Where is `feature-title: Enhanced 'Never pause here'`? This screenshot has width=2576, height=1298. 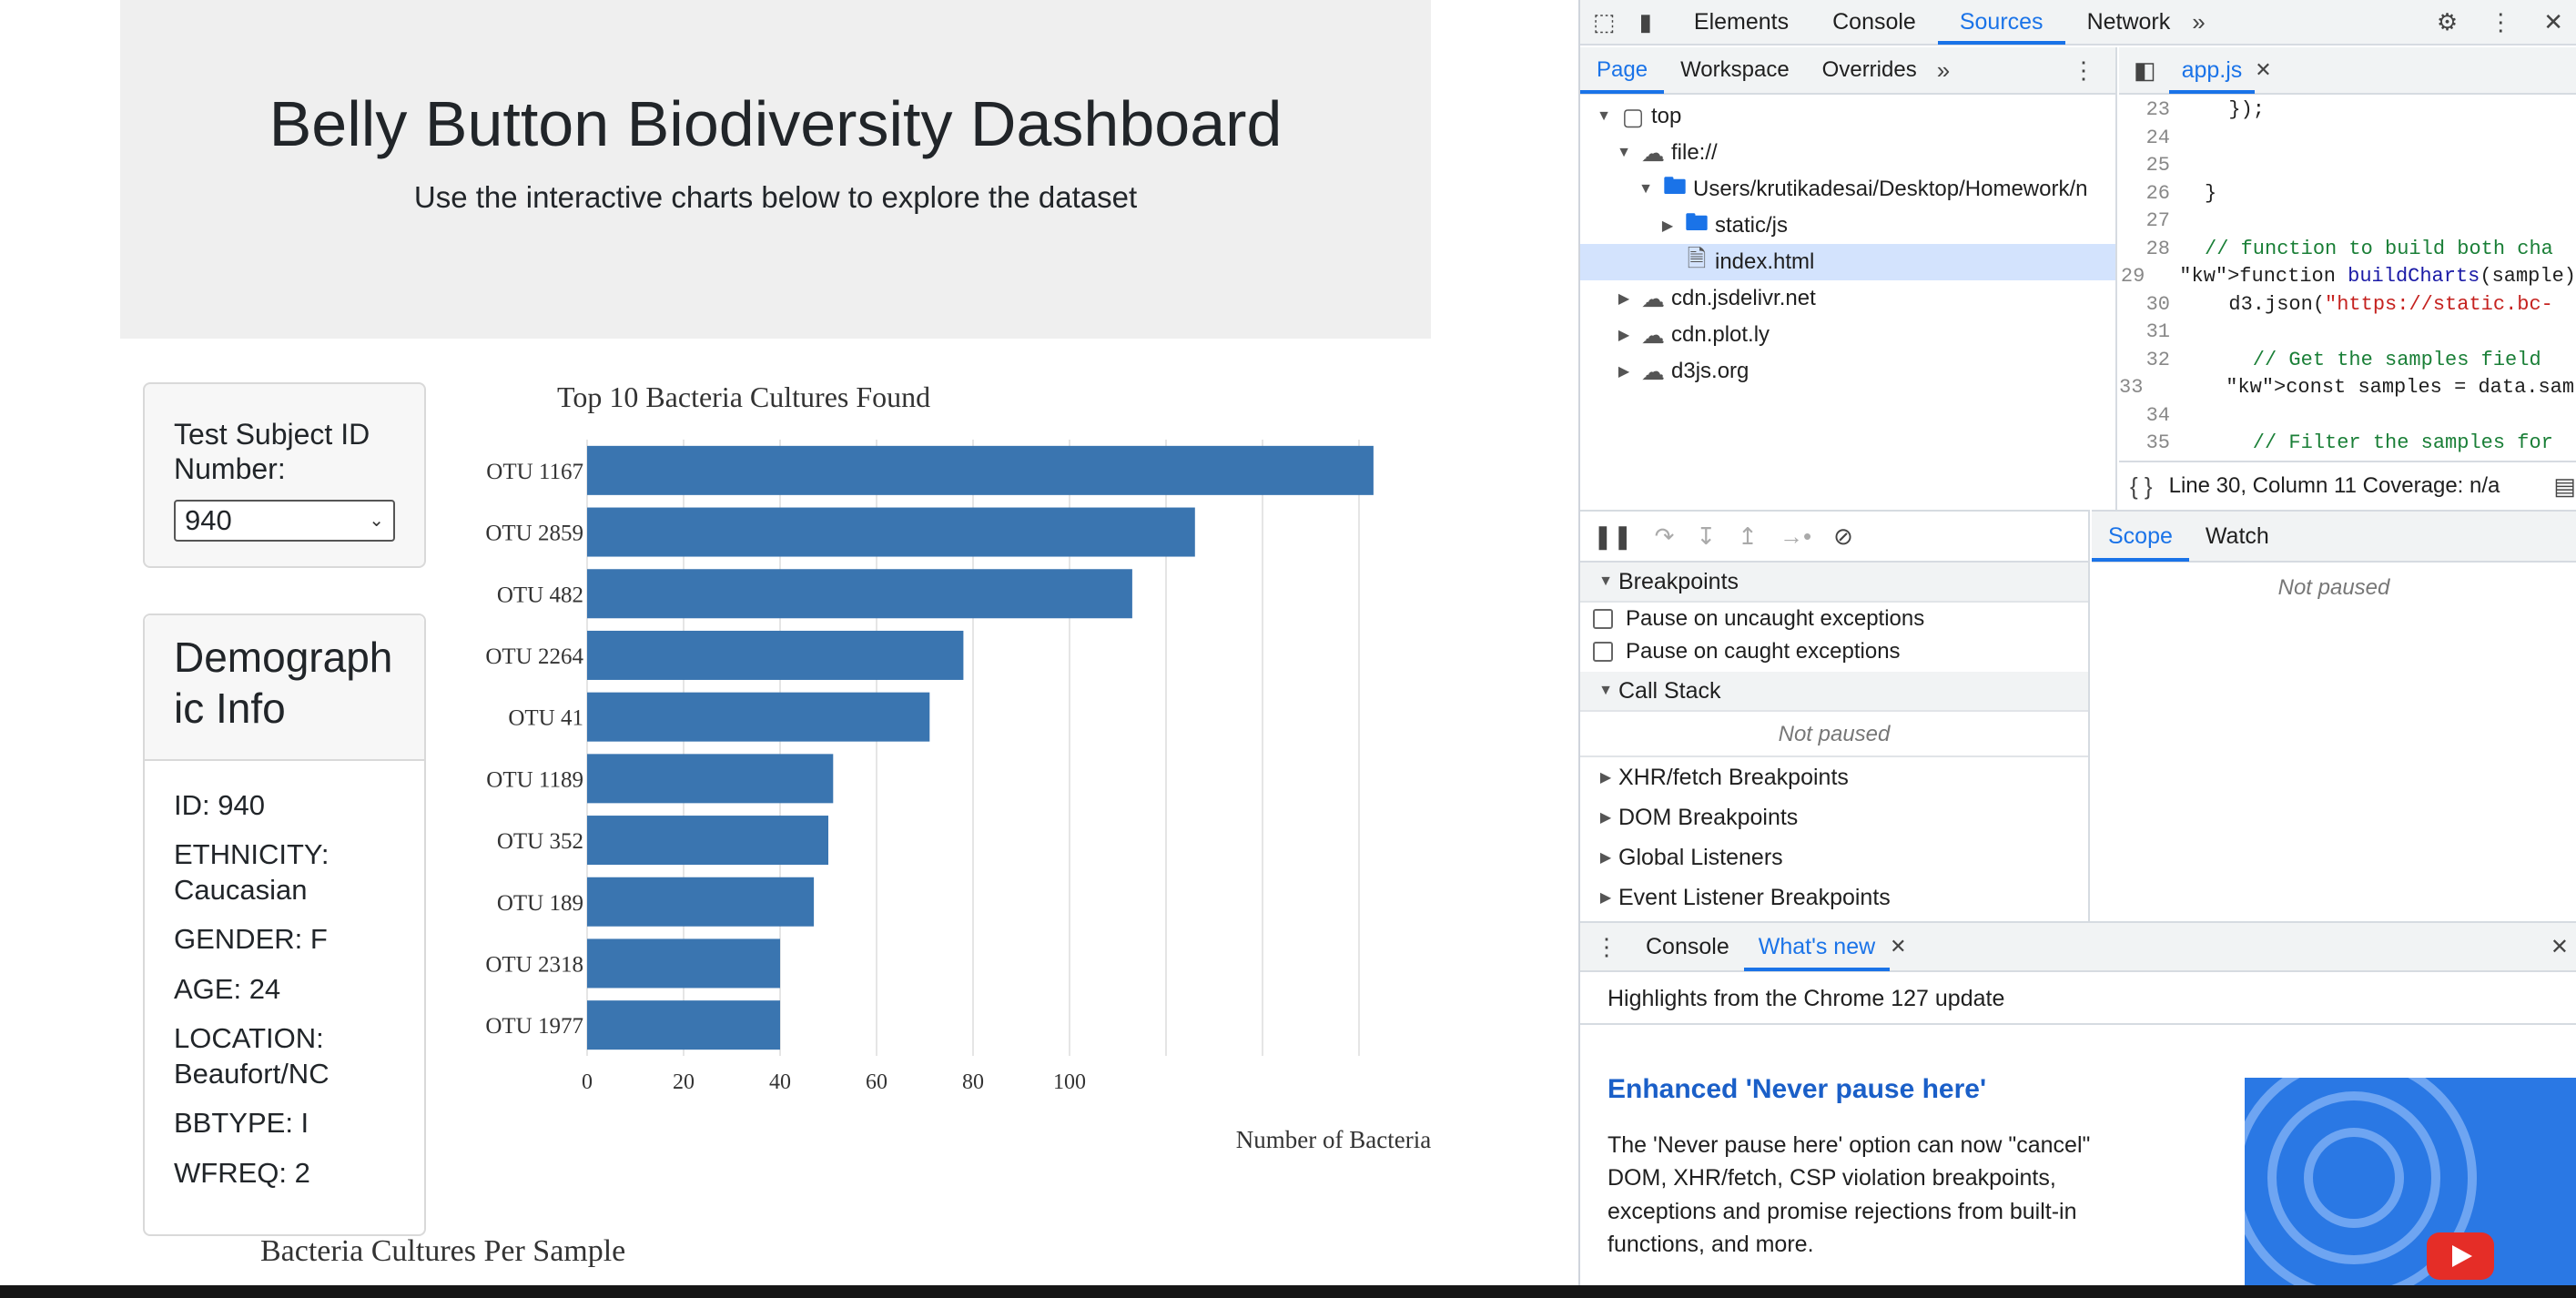 feature-title: Enhanced 'Never pause here' is located at coordinates (1862, 1090).